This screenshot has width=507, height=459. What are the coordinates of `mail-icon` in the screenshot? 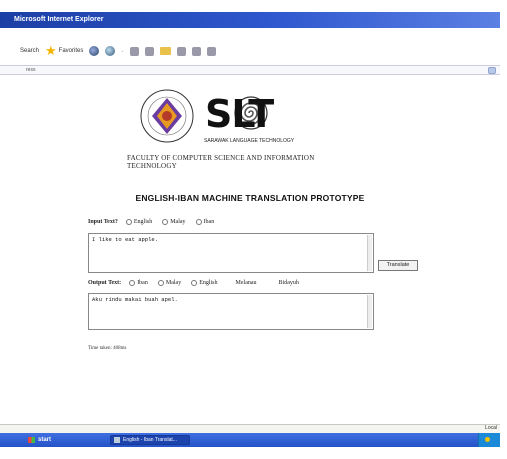 It's located at (135, 51).